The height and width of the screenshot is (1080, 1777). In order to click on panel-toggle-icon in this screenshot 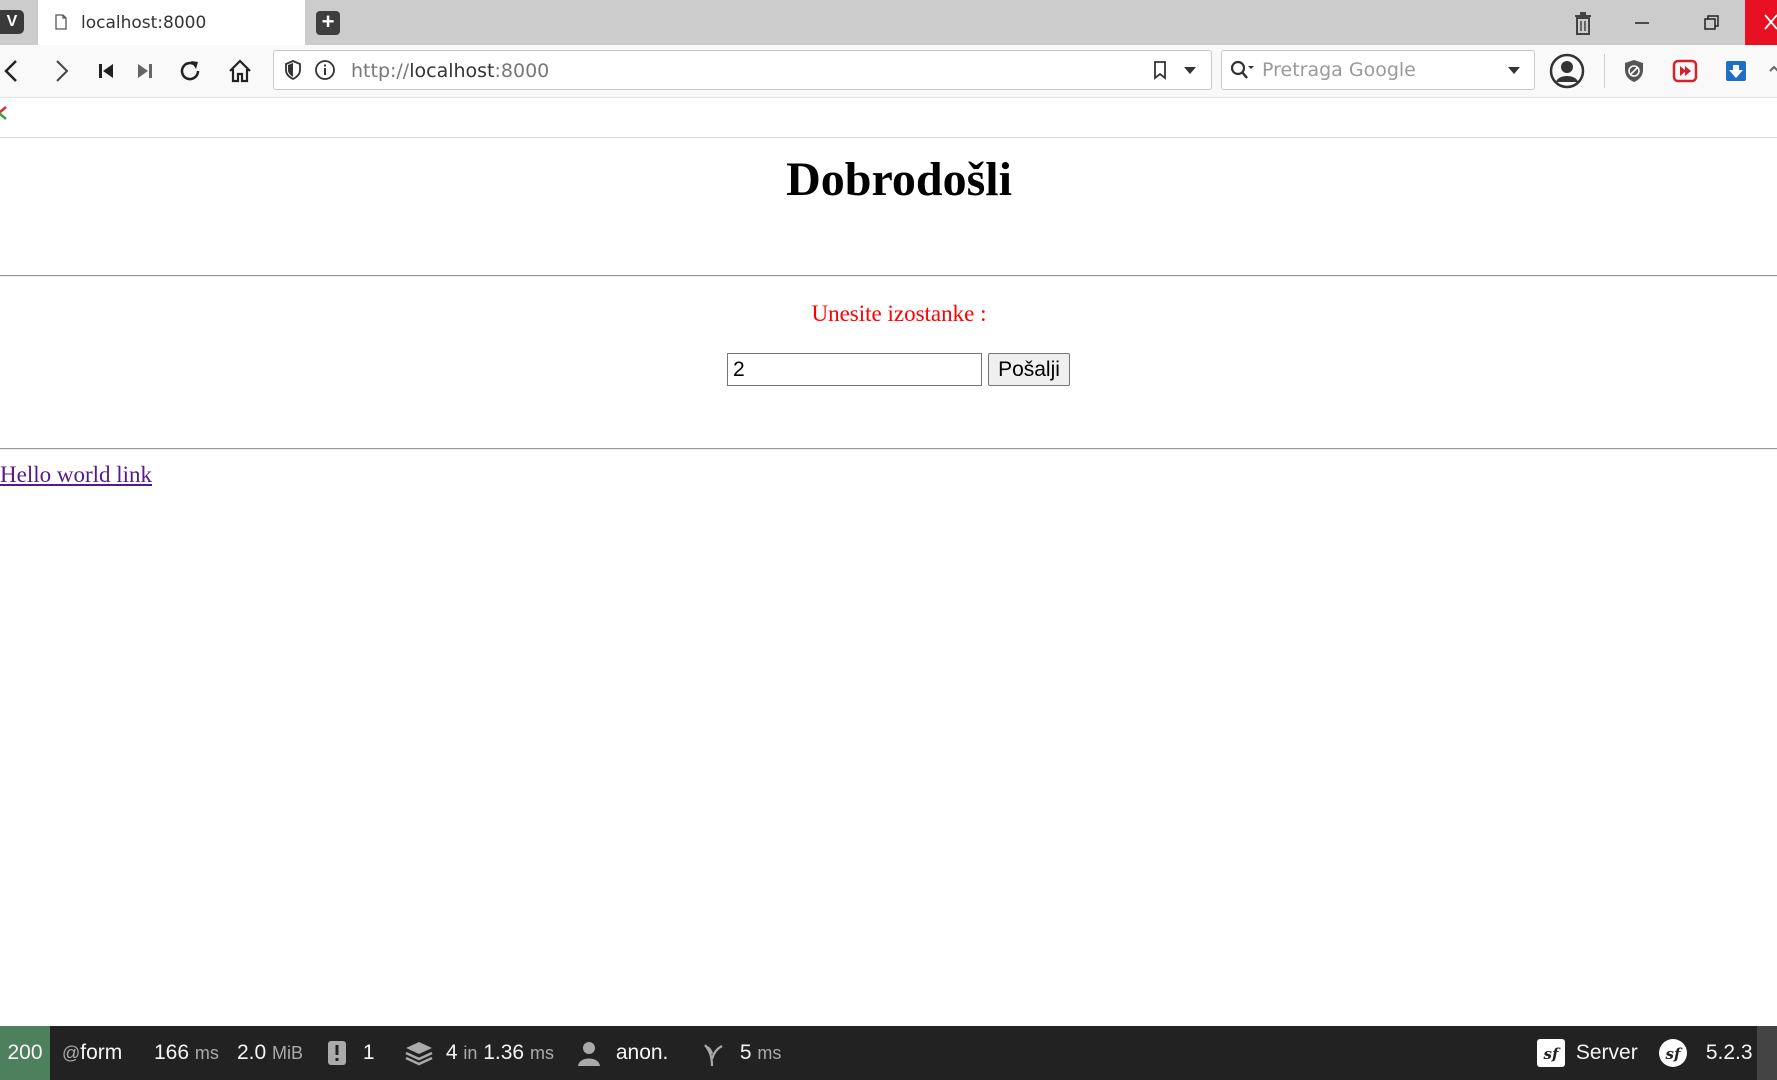, I will do `click(4, 113)`.